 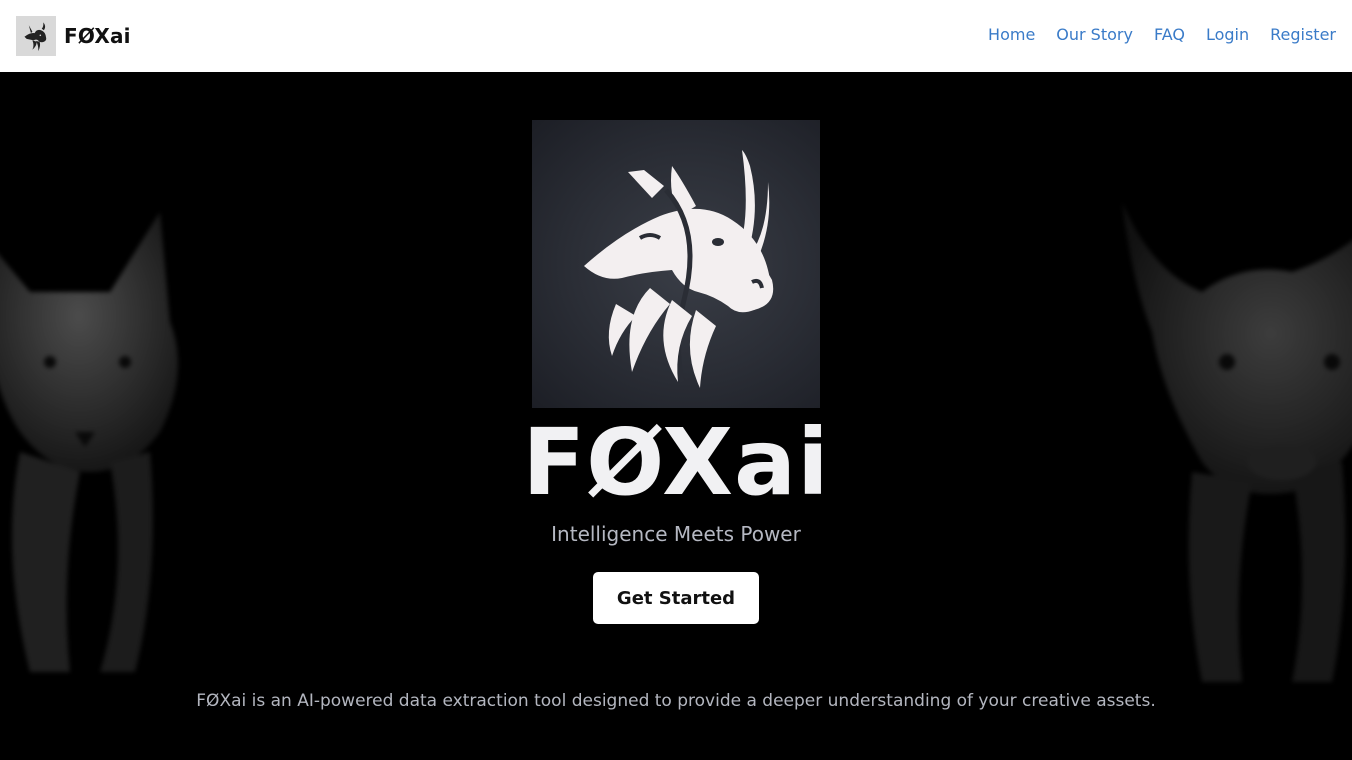 What do you see at coordinates (1151, 35) in the screenshot?
I see `nav-links: Home Our Story FAQ Login Register` at bounding box center [1151, 35].